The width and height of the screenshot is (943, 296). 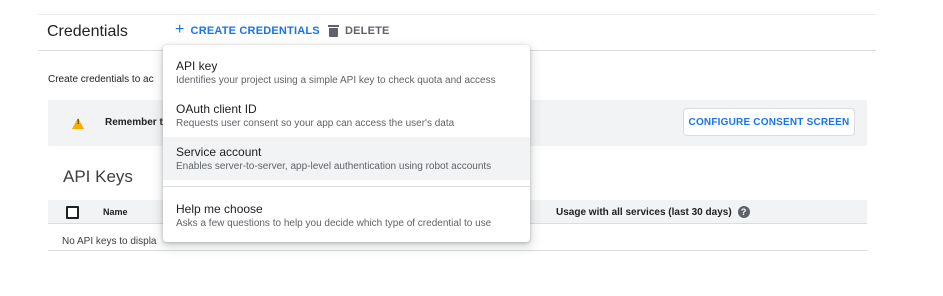 I want to click on banner-text: Remember t, so click(x=134, y=122).